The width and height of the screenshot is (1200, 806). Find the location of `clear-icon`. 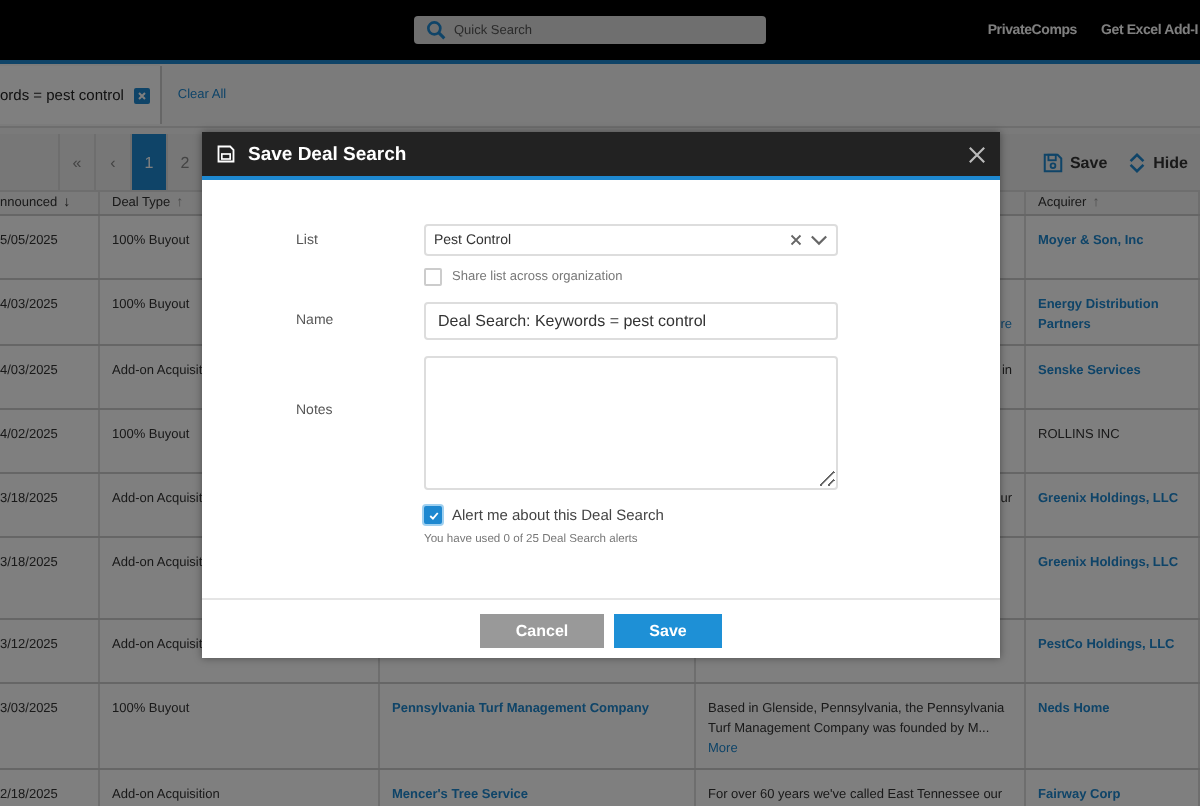

clear-icon is located at coordinates (796, 240).